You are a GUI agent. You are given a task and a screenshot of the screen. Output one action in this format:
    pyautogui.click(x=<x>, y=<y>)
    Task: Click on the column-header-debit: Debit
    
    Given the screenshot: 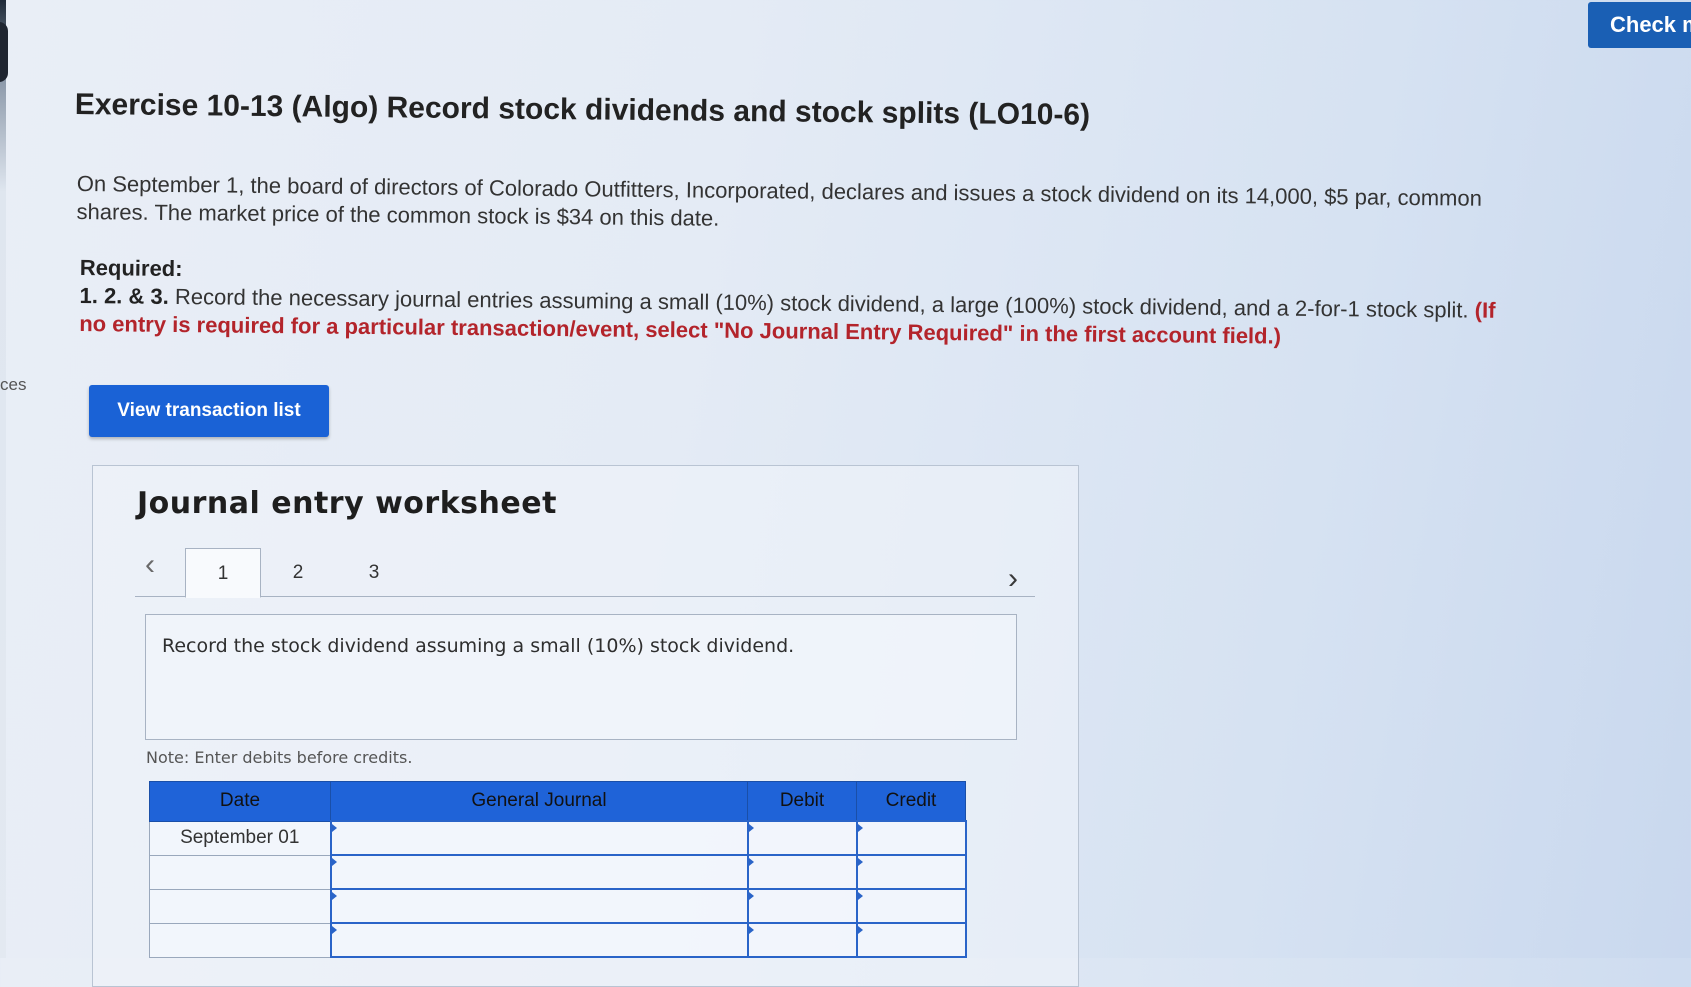 What is the action you would take?
    pyautogui.click(x=802, y=801)
    